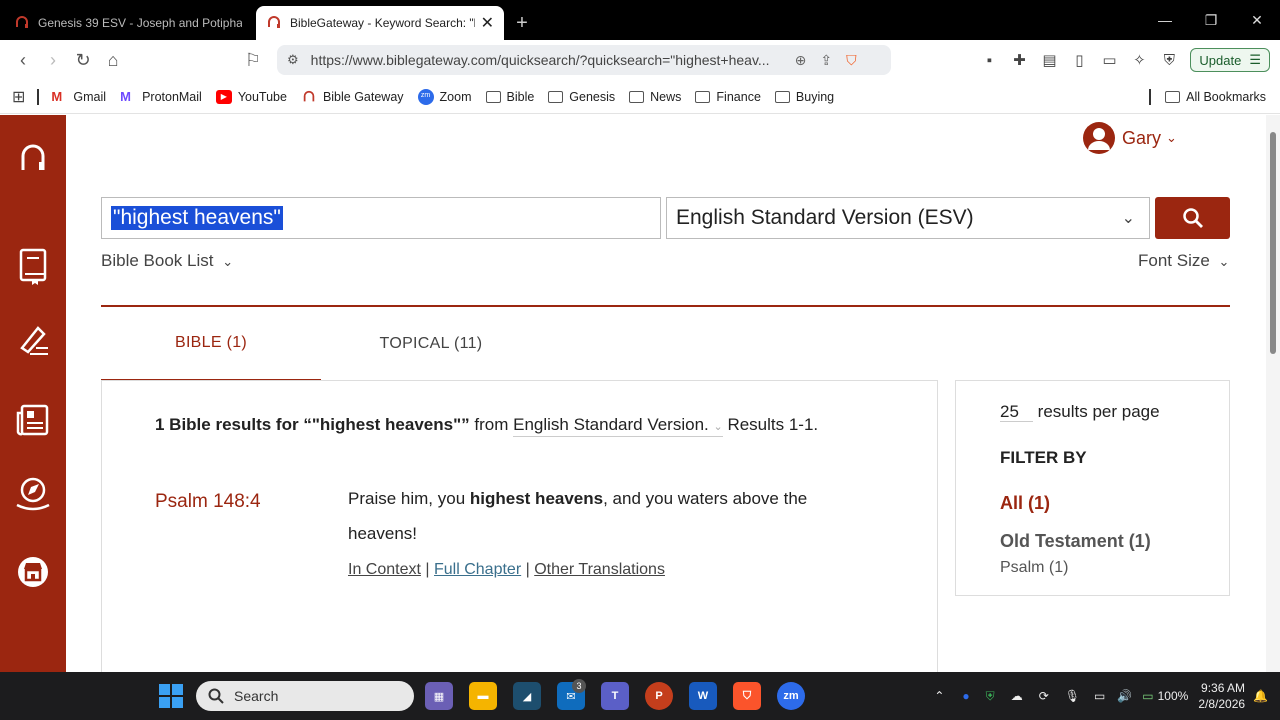  Describe the element at coordinates (57, 96) in the screenshot. I see `gmail-icon: M` at that location.